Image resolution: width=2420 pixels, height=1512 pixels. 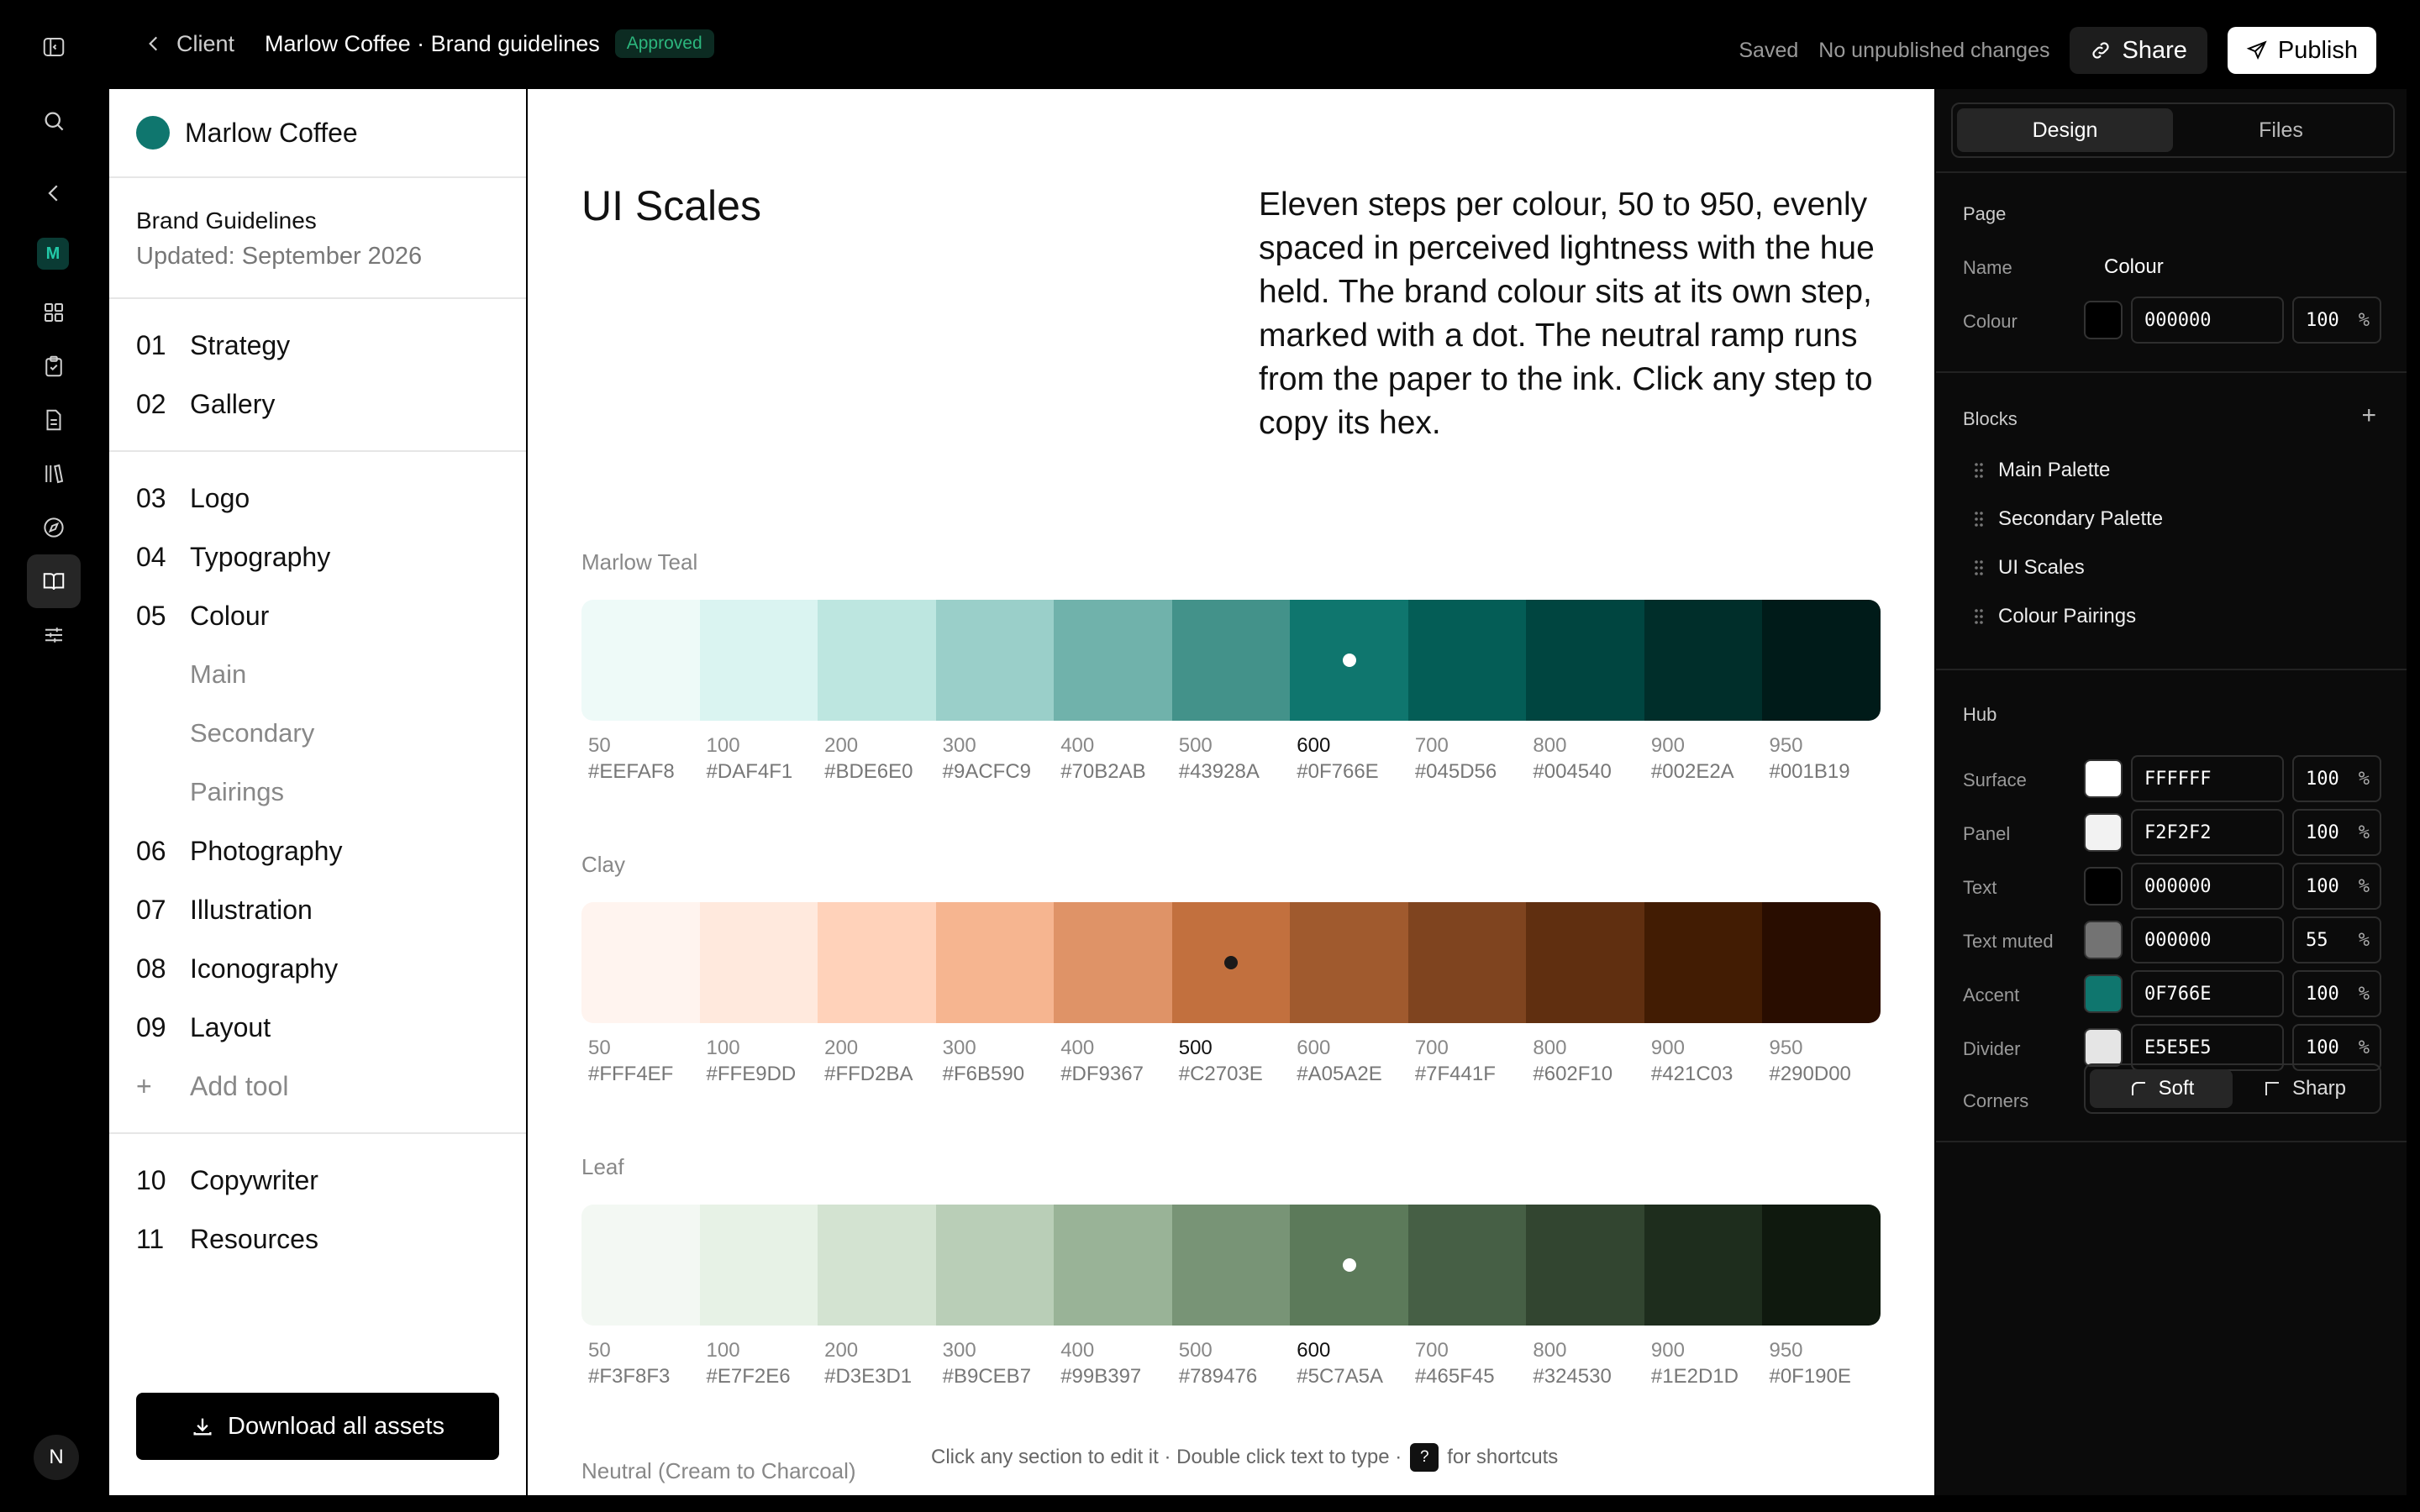 I want to click on nav-item-layout: 09 Layout, so click(x=317, y=1027).